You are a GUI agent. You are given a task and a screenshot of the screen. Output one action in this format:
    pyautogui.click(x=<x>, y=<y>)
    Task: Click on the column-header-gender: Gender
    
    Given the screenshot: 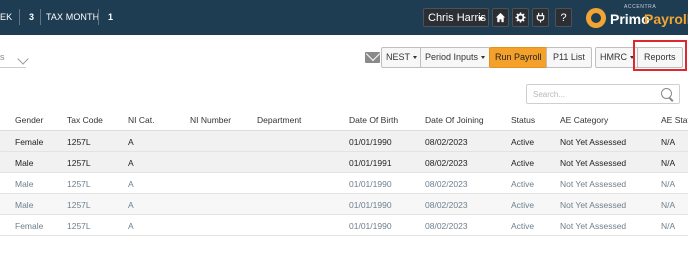 What is the action you would take?
    pyautogui.click(x=29, y=120)
    